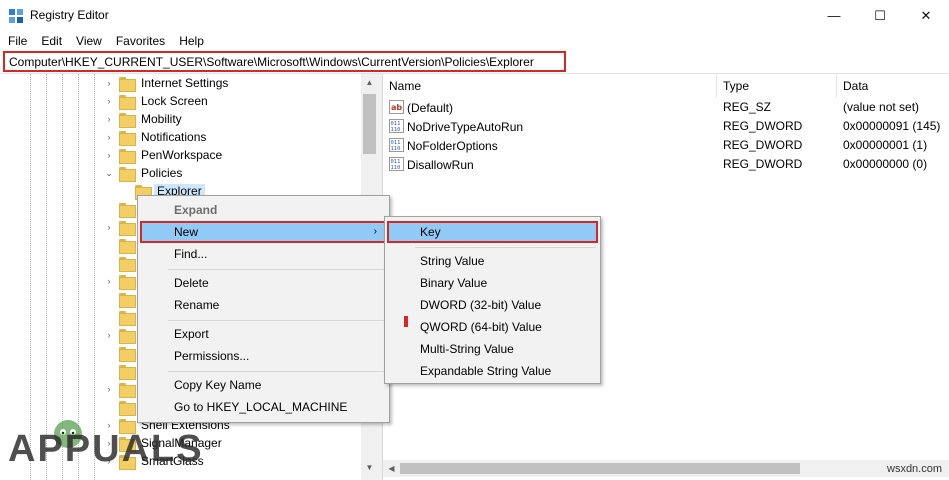 The image size is (949, 480). What do you see at coordinates (926, 15) in the screenshot?
I see `close-button: ✕` at bounding box center [926, 15].